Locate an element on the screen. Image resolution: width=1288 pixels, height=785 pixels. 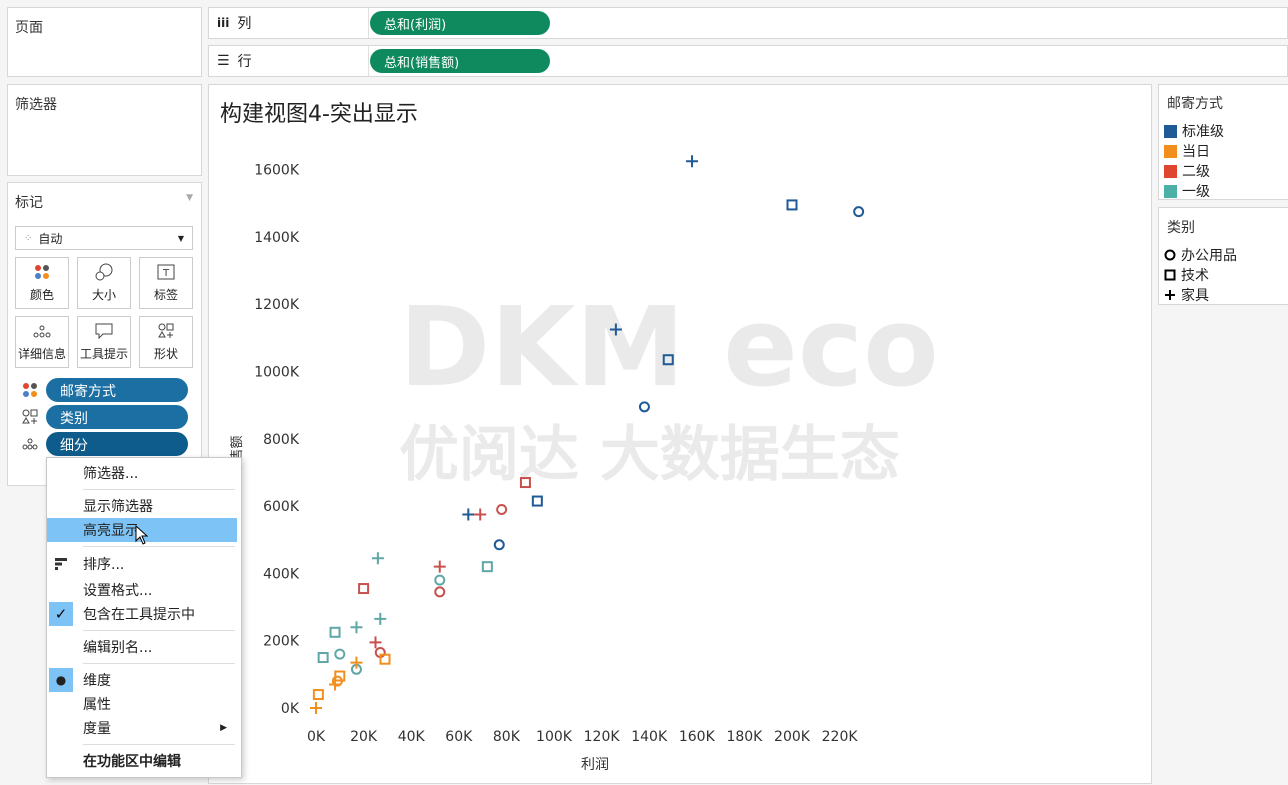
mark-pill-ship: 邮寄方式 is located at coordinates (117, 390).